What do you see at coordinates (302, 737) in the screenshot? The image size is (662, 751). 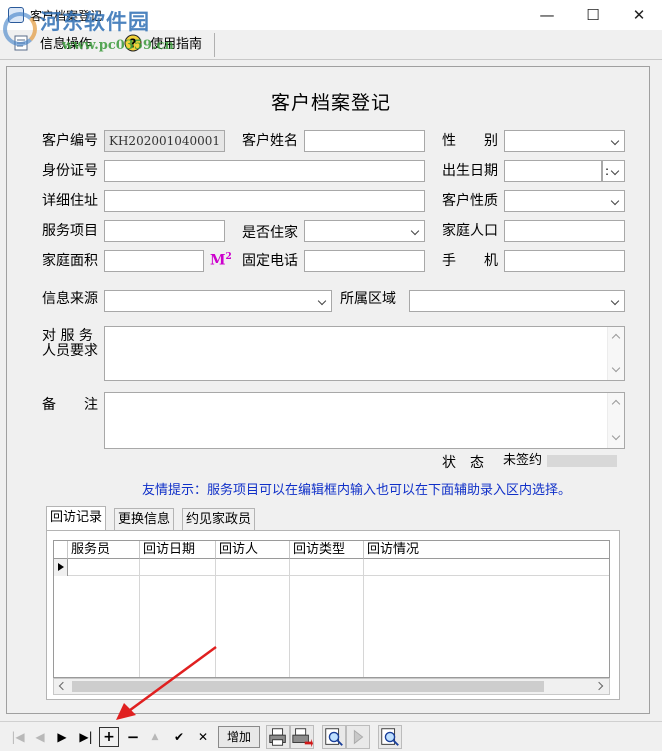 I see `print-export-icon` at bounding box center [302, 737].